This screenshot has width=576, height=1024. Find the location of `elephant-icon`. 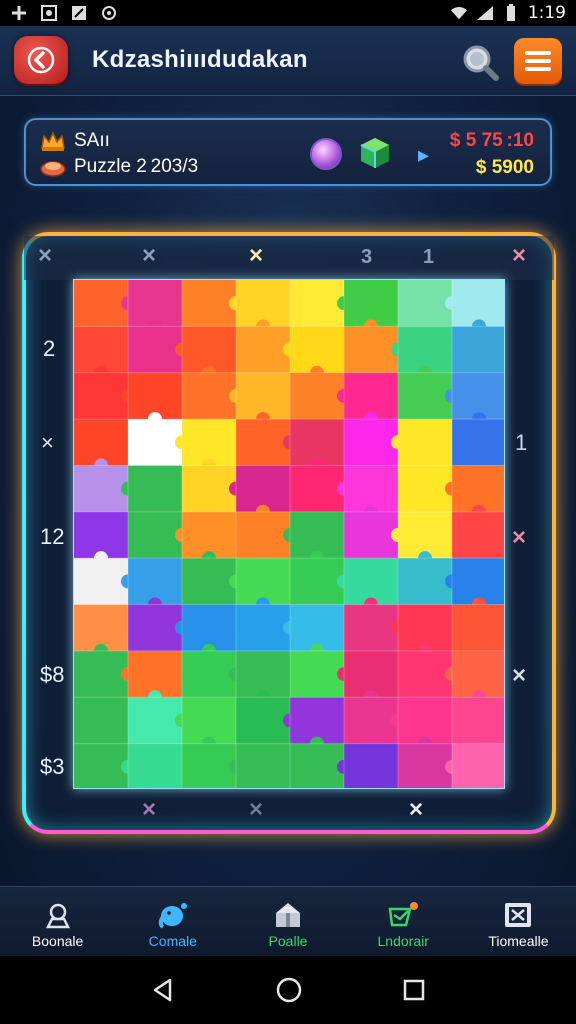

elephant-icon is located at coordinates (172, 916).